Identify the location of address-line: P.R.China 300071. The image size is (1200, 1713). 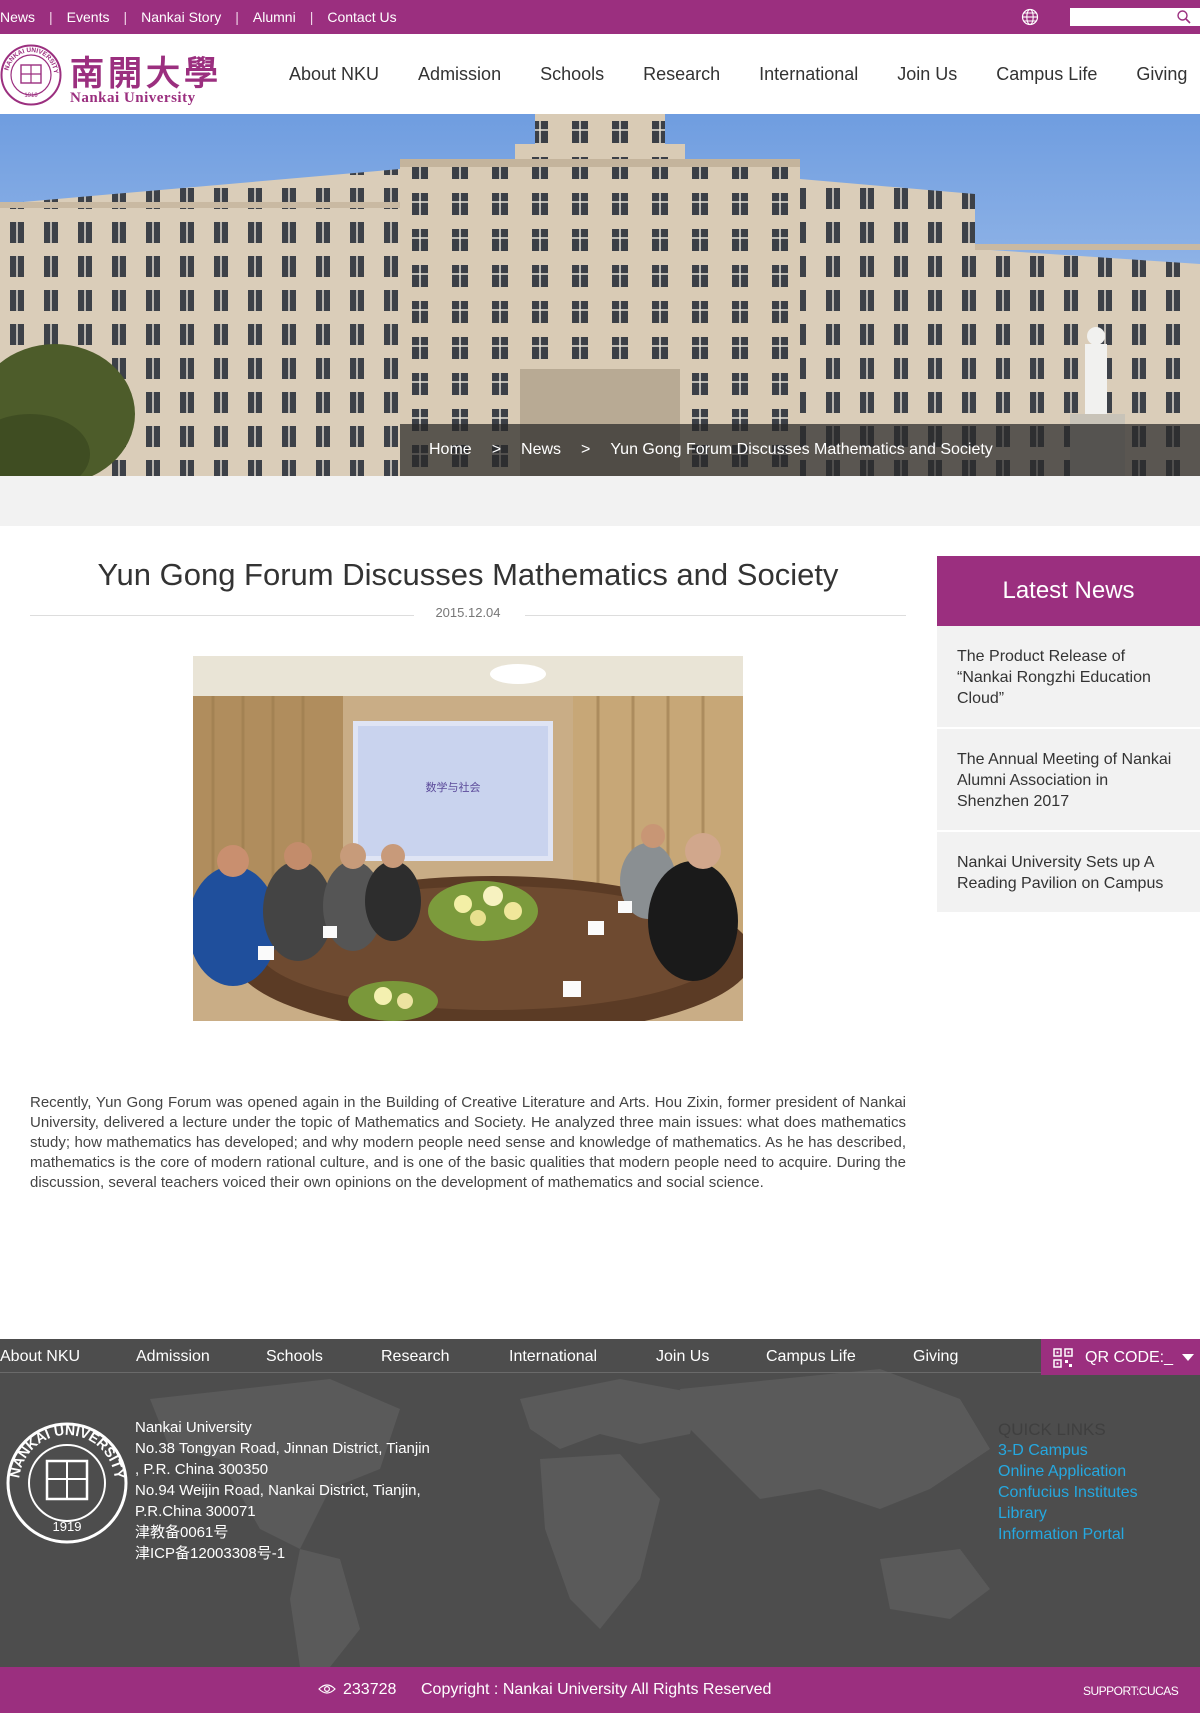
(195, 1511).